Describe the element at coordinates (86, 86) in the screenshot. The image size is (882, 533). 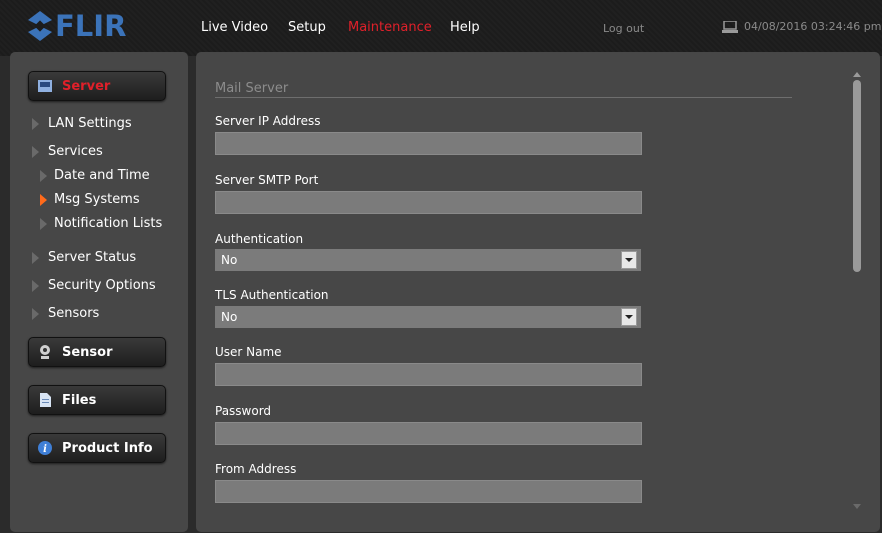
I see `server-button-label: Server` at that location.